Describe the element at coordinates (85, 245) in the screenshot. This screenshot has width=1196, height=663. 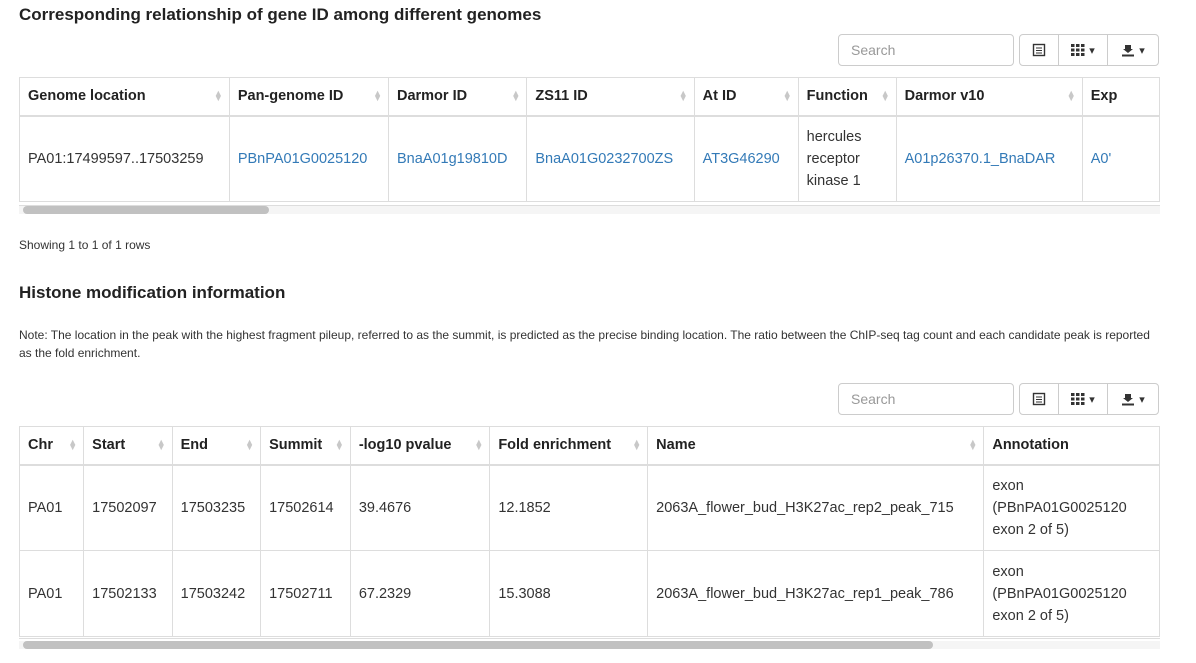
I see `pagination-info: Showing 1 to 1 of 1 rows` at that location.